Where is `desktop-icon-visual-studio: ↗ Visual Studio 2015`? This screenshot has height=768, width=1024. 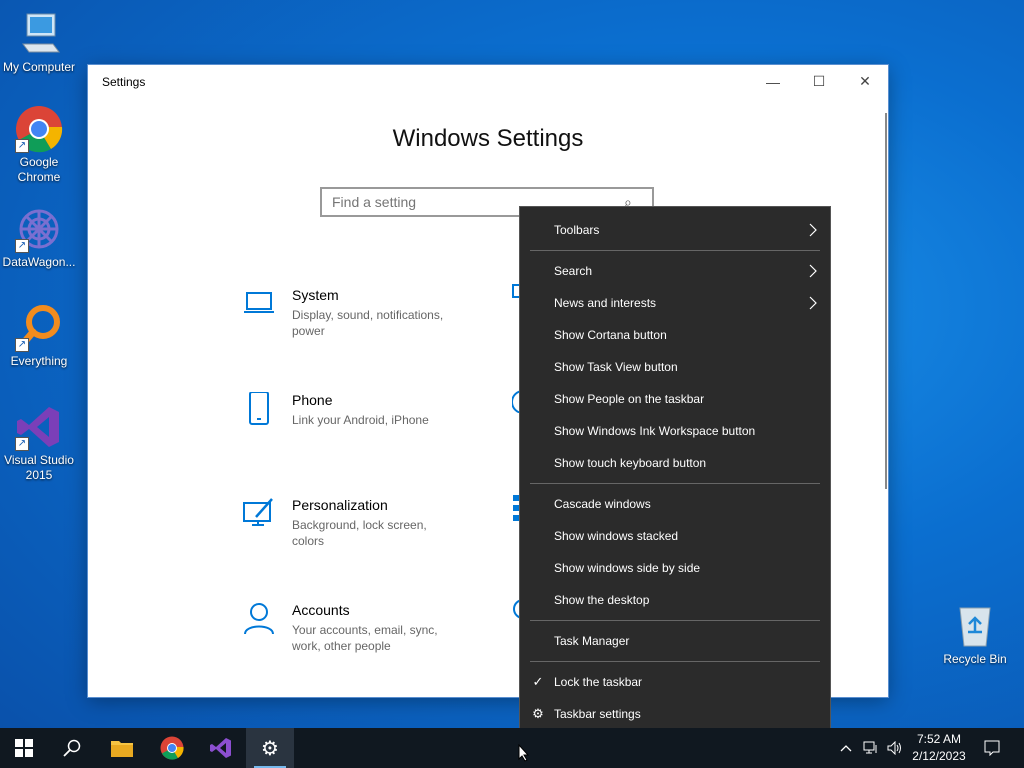
desktop-icon-visual-studio: ↗ Visual Studio 2015 is located at coordinates (39, 443).